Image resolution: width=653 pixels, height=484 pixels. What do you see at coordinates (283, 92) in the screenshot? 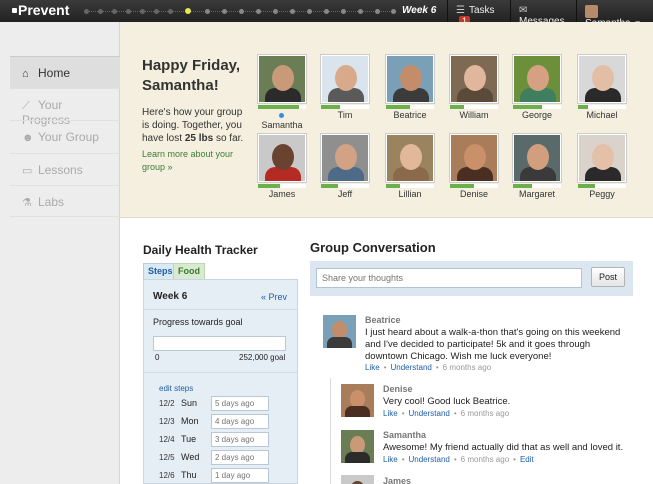
I see `group-member: Samantha` at bounding box center [283, 92].